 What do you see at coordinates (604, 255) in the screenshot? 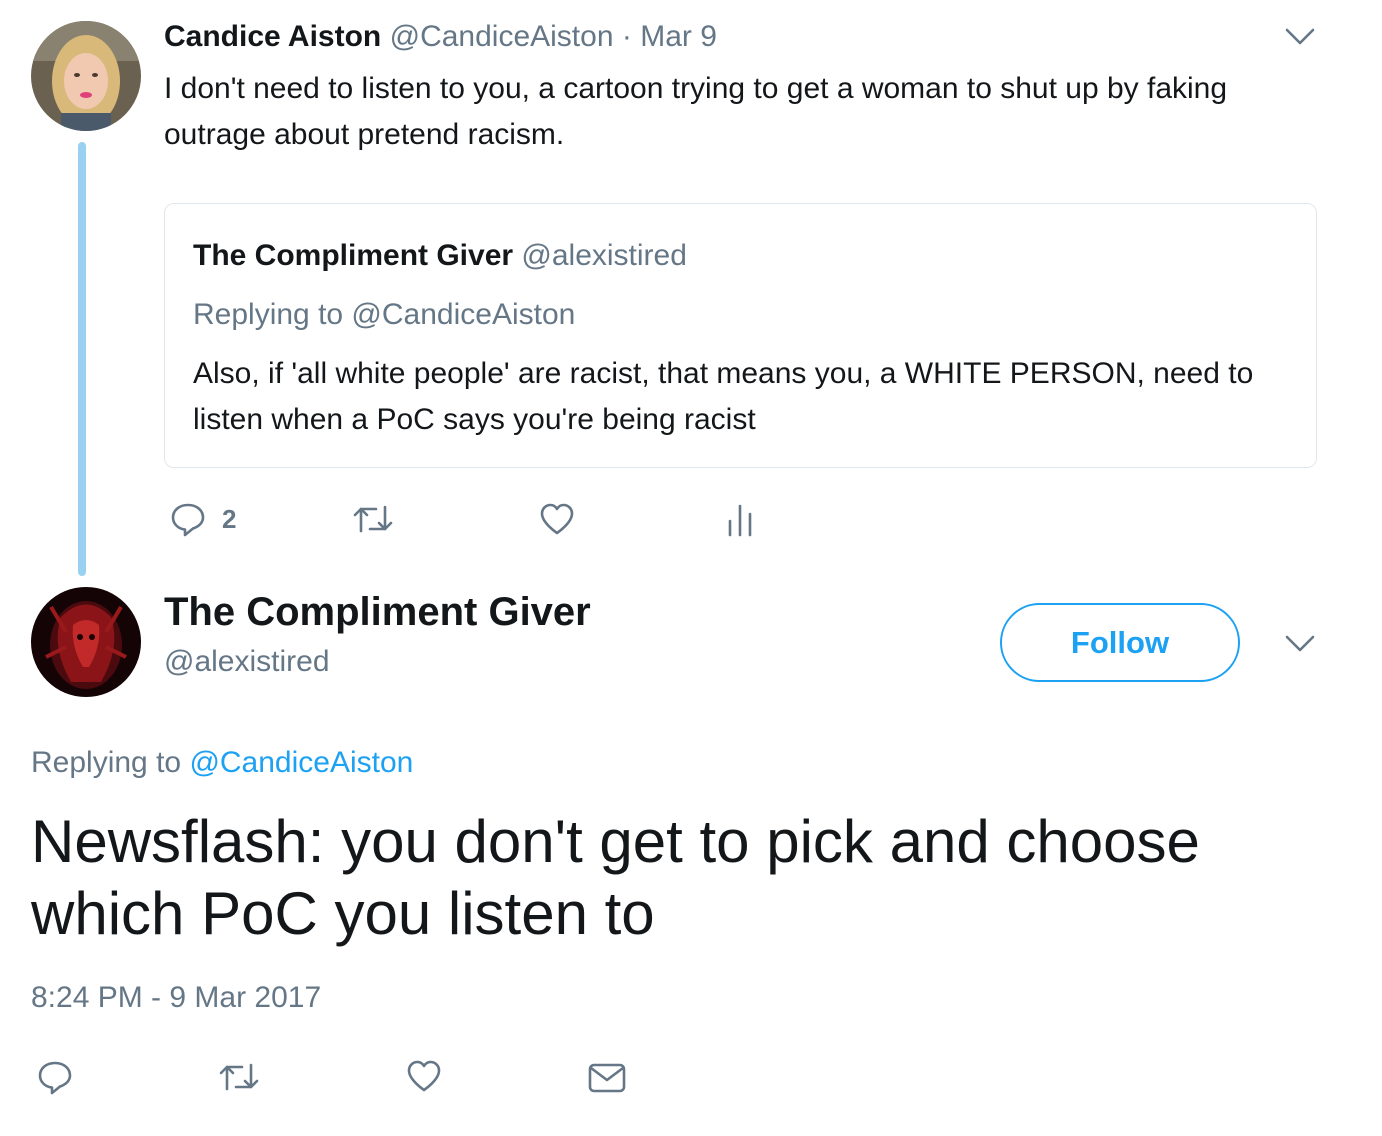
I see `quoted-author-handle: @alexistired` at bounding box center [604, 255].